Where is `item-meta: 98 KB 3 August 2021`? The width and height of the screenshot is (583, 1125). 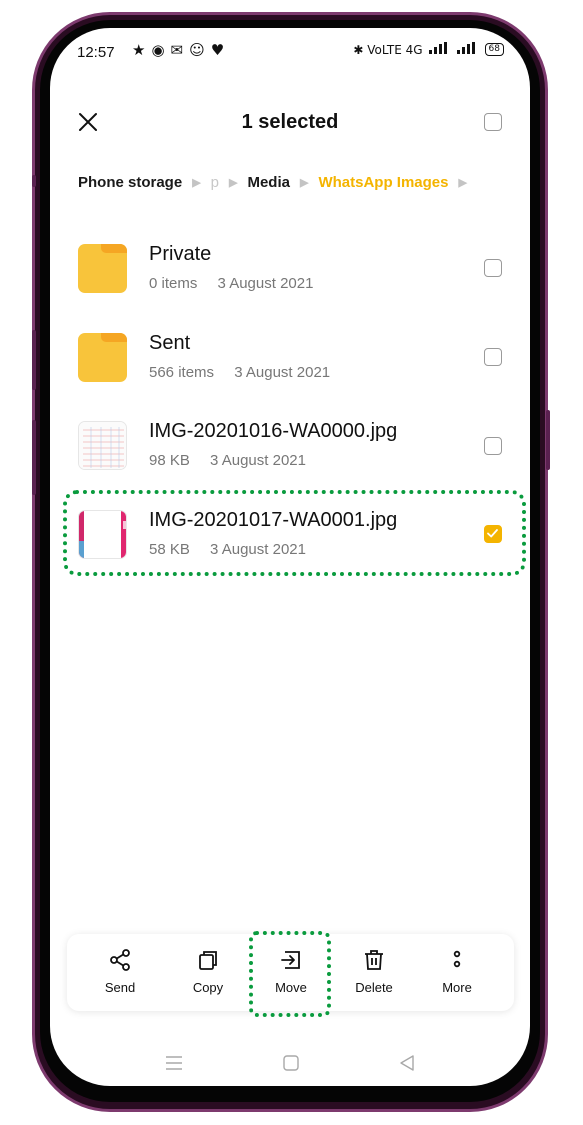
item-meta: 98 KB 3 August 2021 is located at coordinates (227, 460).